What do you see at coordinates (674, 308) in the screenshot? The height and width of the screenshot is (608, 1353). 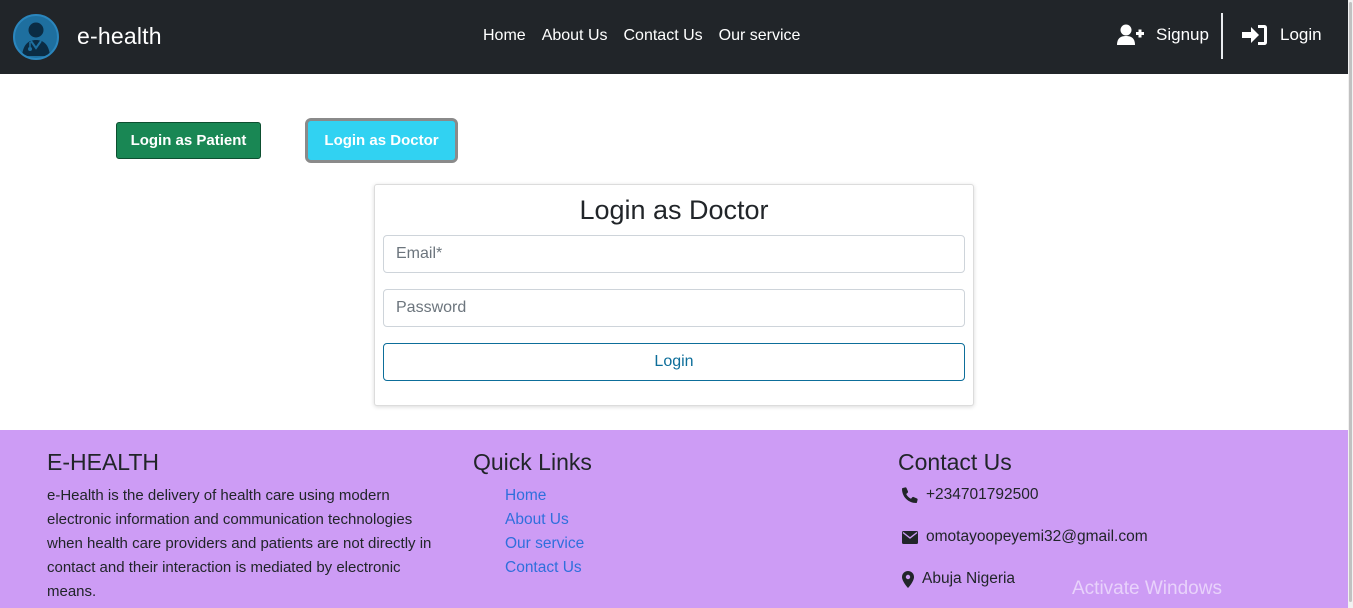 I see `password-field` at bounding box center [674, 308].